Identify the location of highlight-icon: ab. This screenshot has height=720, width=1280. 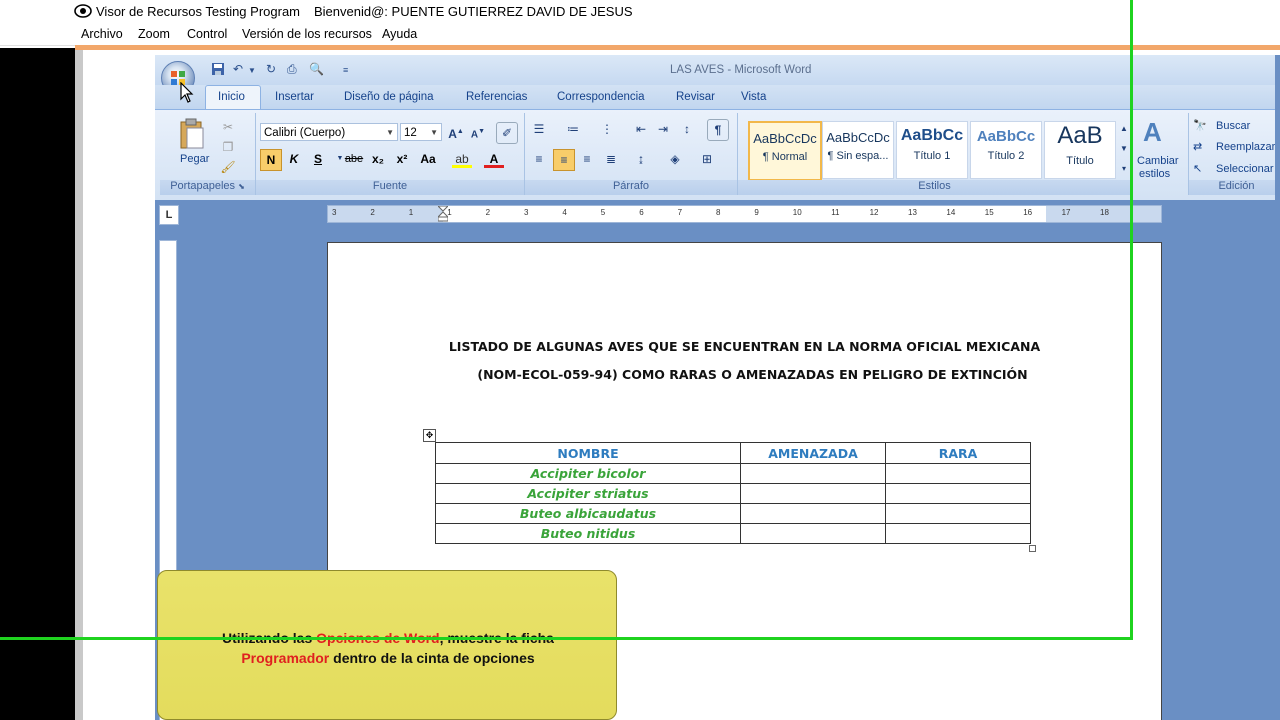
(462, 159).